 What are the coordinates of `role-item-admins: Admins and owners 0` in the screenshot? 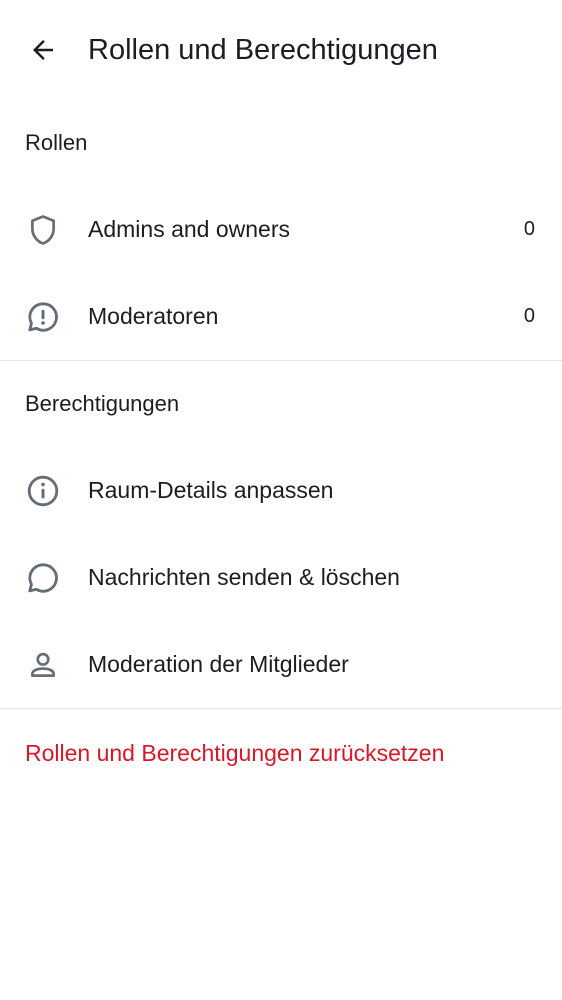 It's located at (281, 229).